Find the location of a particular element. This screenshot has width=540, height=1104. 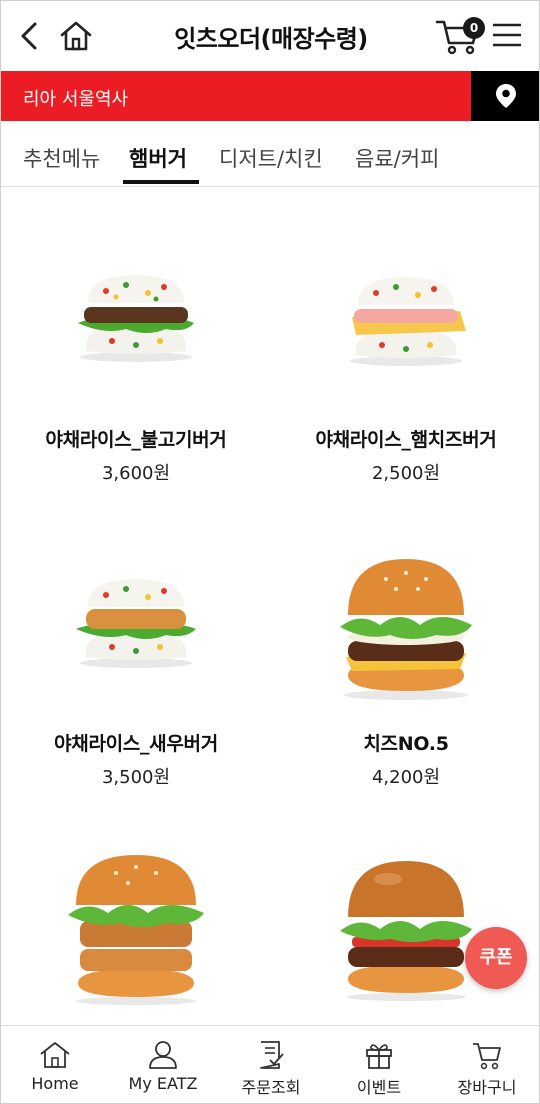

product-card: 야채라이스_햄치즈버거 2,500원 is located at coordinates (405, 339).